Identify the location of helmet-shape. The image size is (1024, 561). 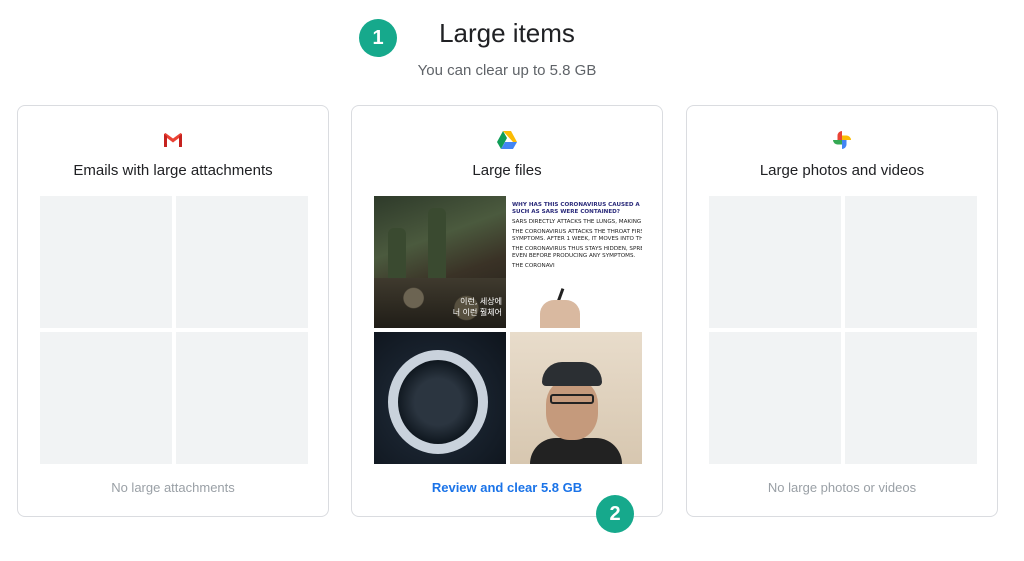
(438, 402).